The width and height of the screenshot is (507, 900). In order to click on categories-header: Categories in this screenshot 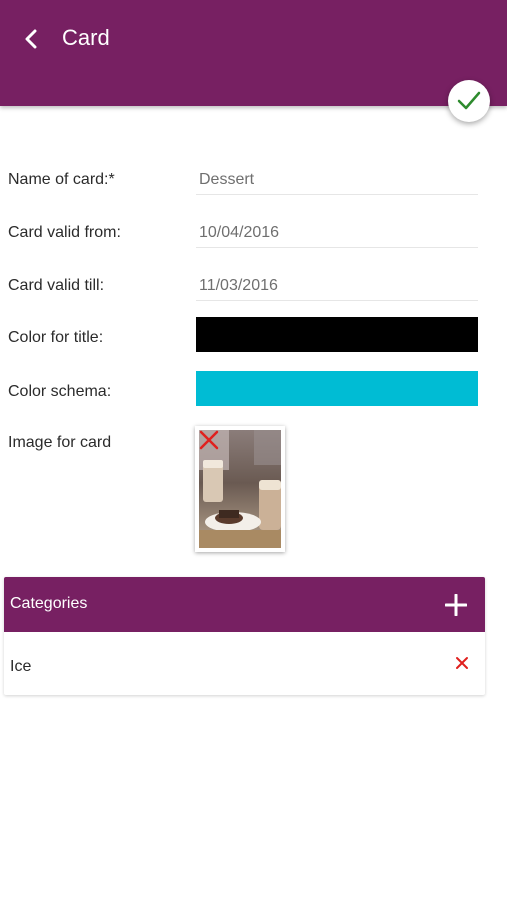, I will do `click(244, 604)`.